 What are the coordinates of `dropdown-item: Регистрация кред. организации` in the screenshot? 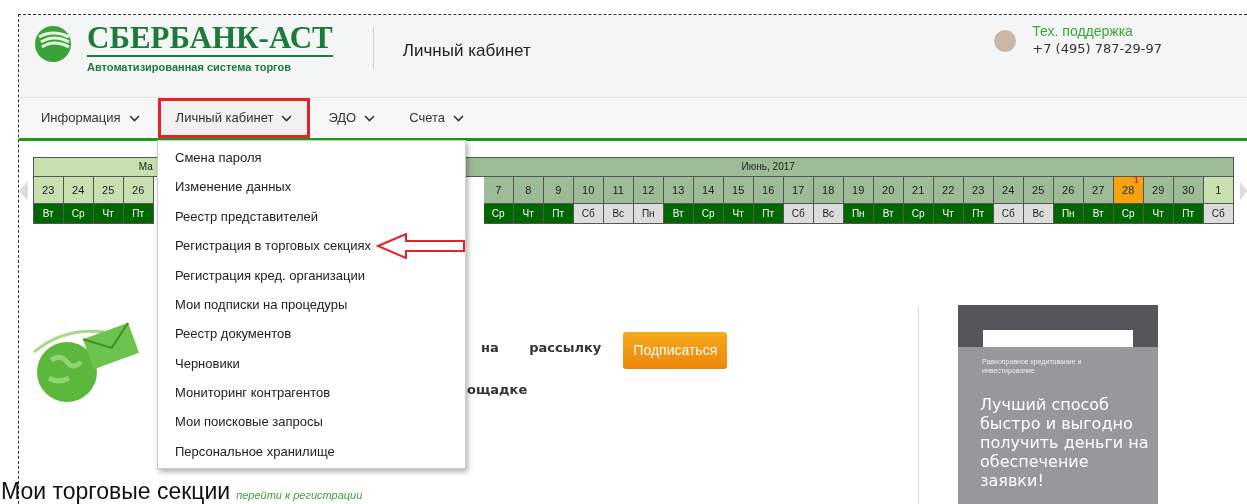 It's located at (262, 275).